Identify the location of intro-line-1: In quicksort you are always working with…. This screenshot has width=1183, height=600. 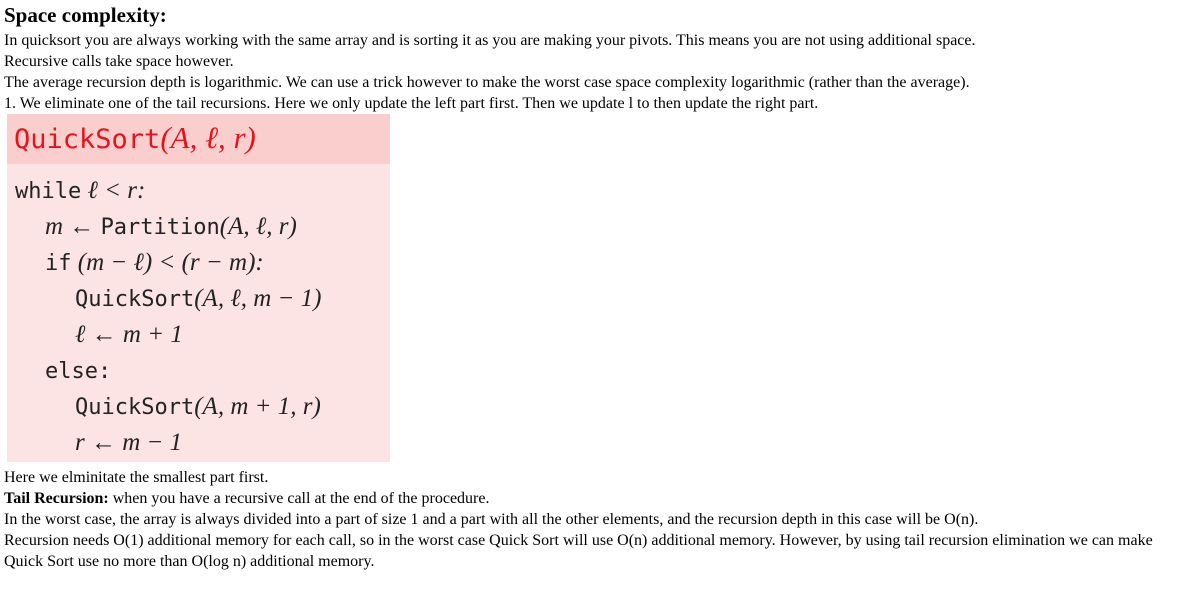
(490, 40).